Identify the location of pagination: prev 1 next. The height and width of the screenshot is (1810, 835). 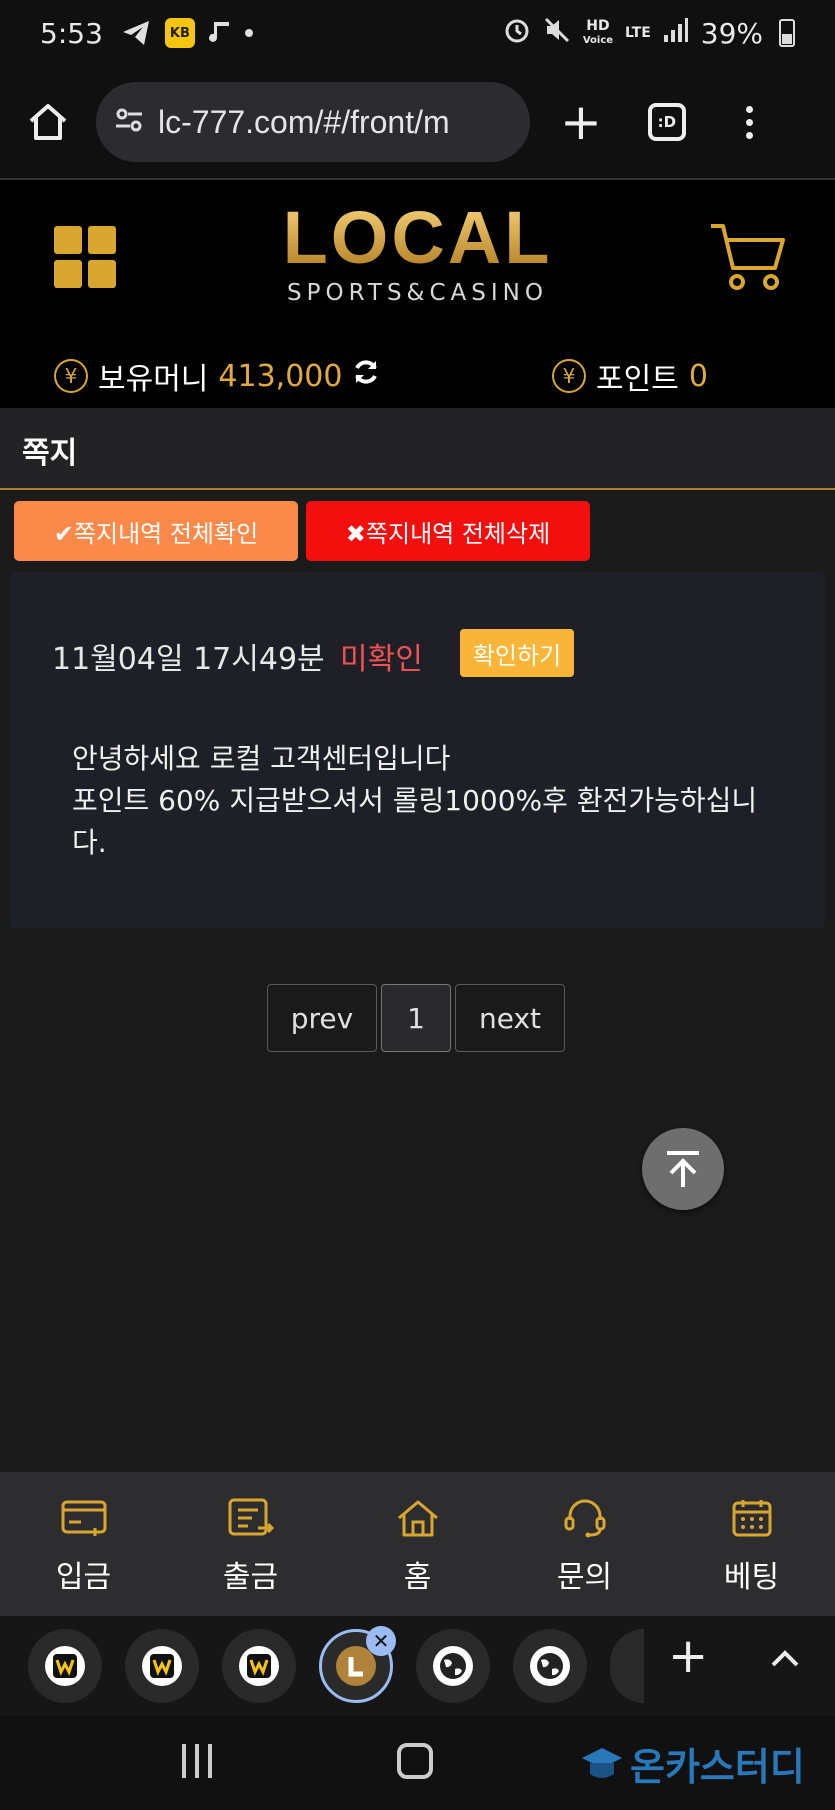
(416, 1018).